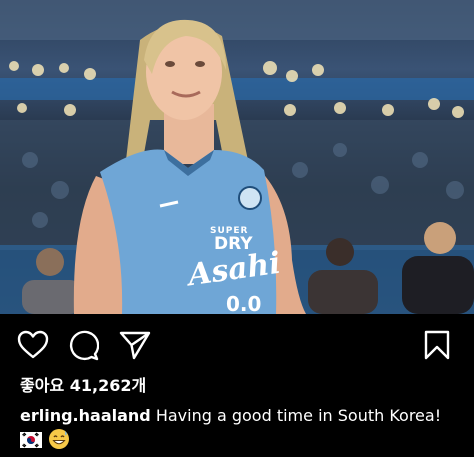 The height and width of the screenshot is (457, 474). What do you see at coordinates (31, 443) in the screenshot?
I see `south-korea-flag-icon` at bounding box center [31, 443].